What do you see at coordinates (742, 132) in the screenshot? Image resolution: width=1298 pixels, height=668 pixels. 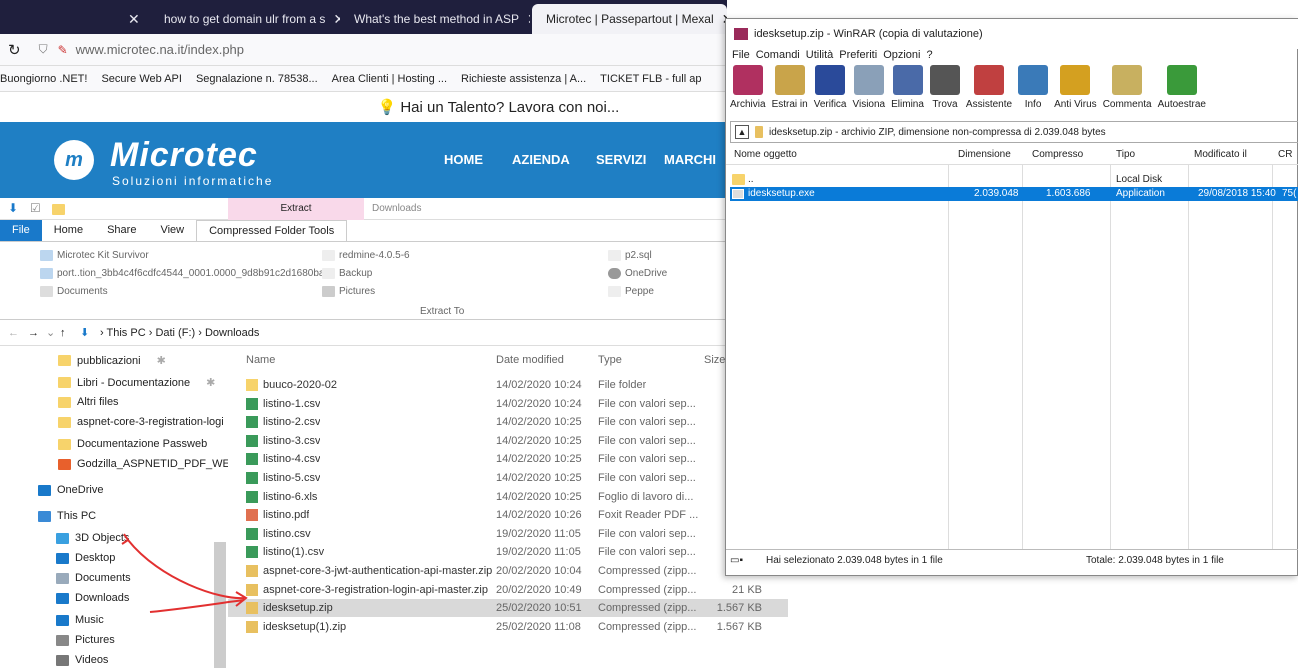 I see `up-folder-icon: ▲` at bounding box center [742, 132].